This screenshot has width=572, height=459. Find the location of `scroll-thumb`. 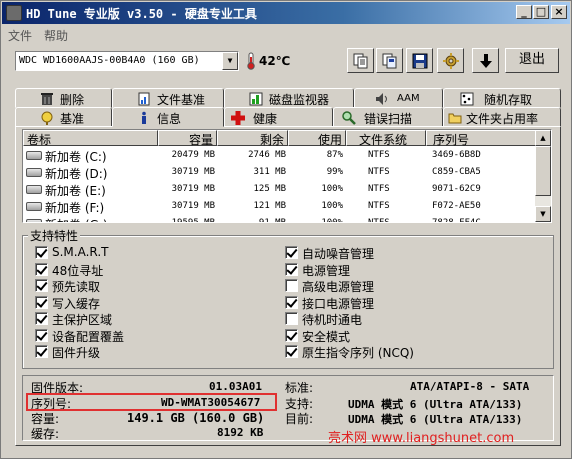

scroll-thumb is located at coordinates (543, 171).